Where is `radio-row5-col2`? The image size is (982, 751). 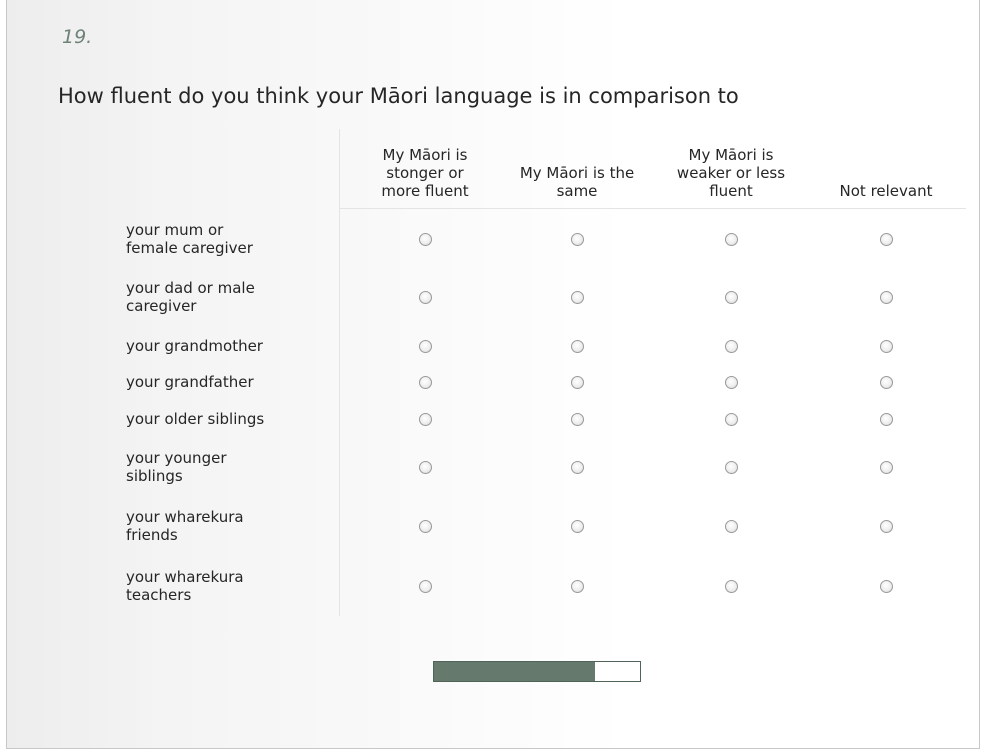 radio-row5-col2 is located at coordinates (577, 419).